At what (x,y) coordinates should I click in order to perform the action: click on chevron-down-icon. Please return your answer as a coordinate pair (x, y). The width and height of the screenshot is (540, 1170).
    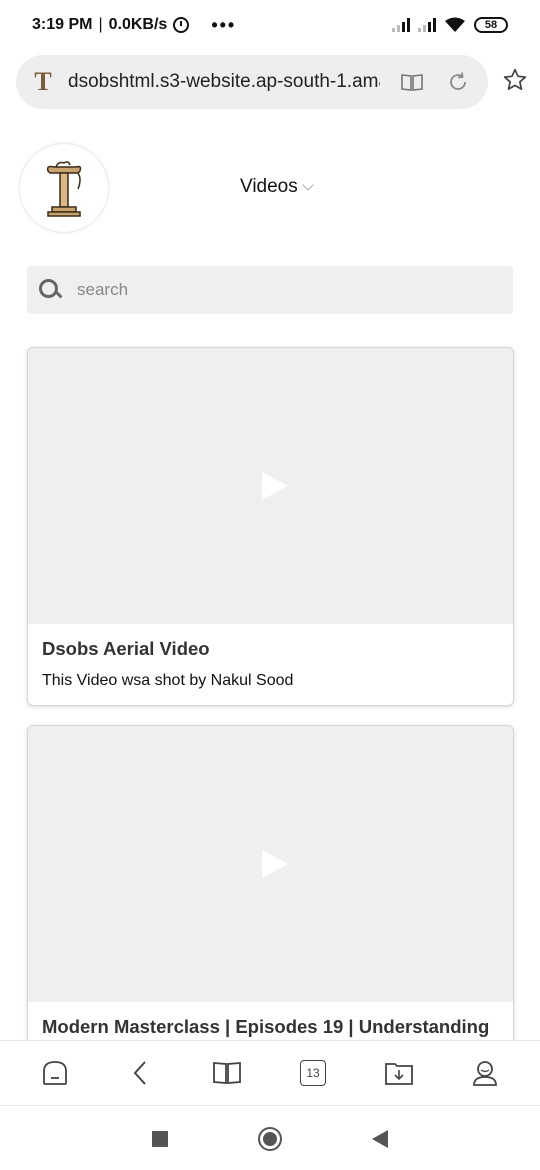
    Looking at the image, I should click on (308, 185).